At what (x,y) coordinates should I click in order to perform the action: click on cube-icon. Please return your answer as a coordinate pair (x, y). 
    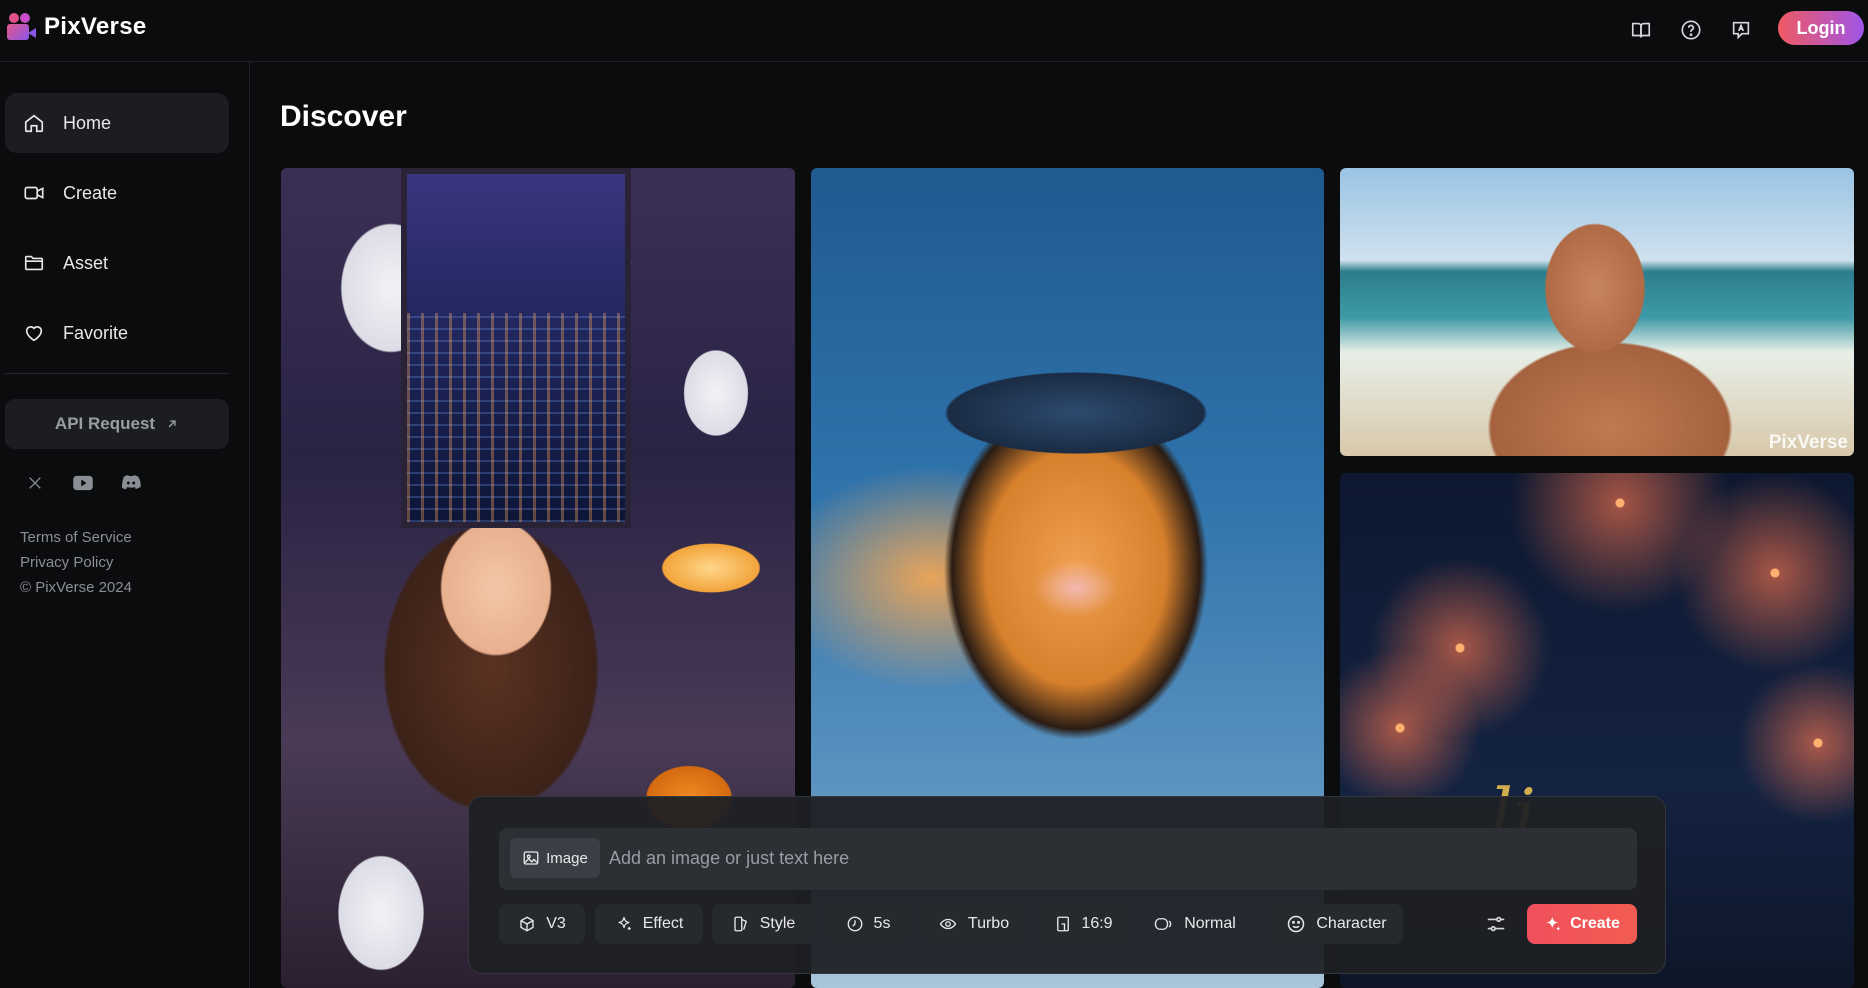
    Looking at the image, I should click on (527, 924).